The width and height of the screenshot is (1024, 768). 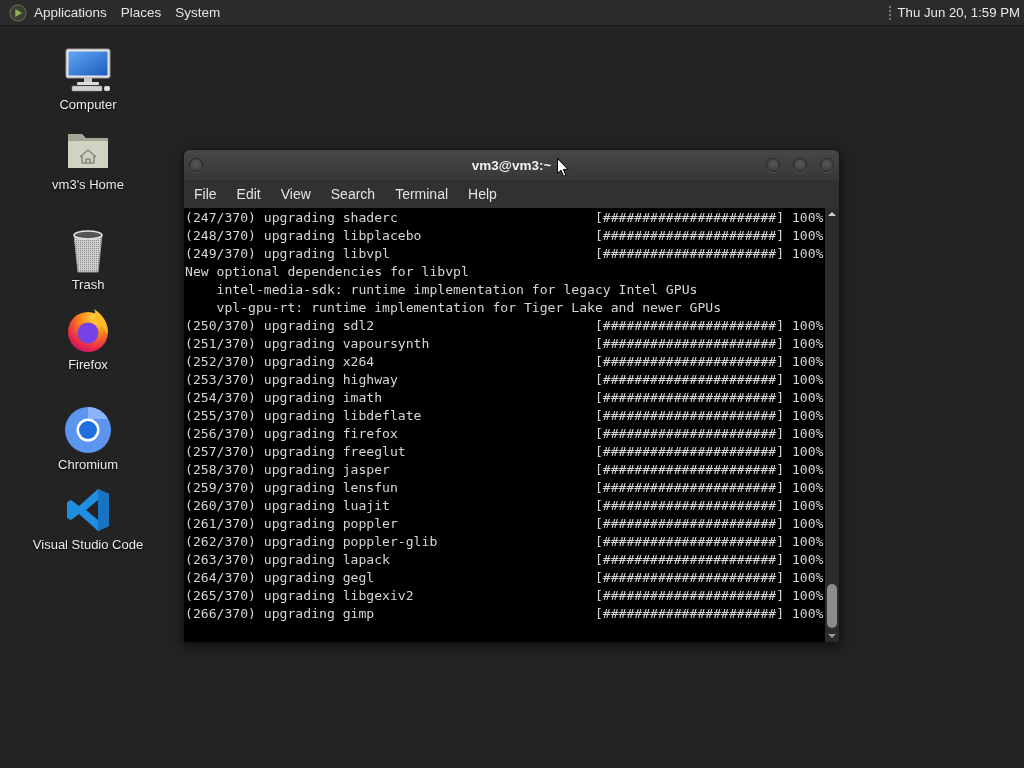 What do you see at coordinates (88, 105) in the screenshot?
I see `desktop-icon-label: Computer` at bounding box center [88, 105].